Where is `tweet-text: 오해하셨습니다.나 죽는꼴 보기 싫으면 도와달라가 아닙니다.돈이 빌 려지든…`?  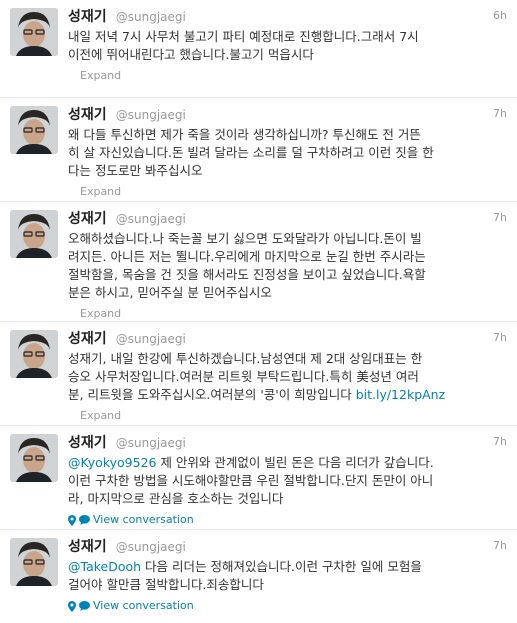 tweet-text: 오해하셨습니다.나 죽는꼴 보기 싫으면 도와달라가 아닙니다.돈이 빌 려지든… is located at coordinates (247, 265).